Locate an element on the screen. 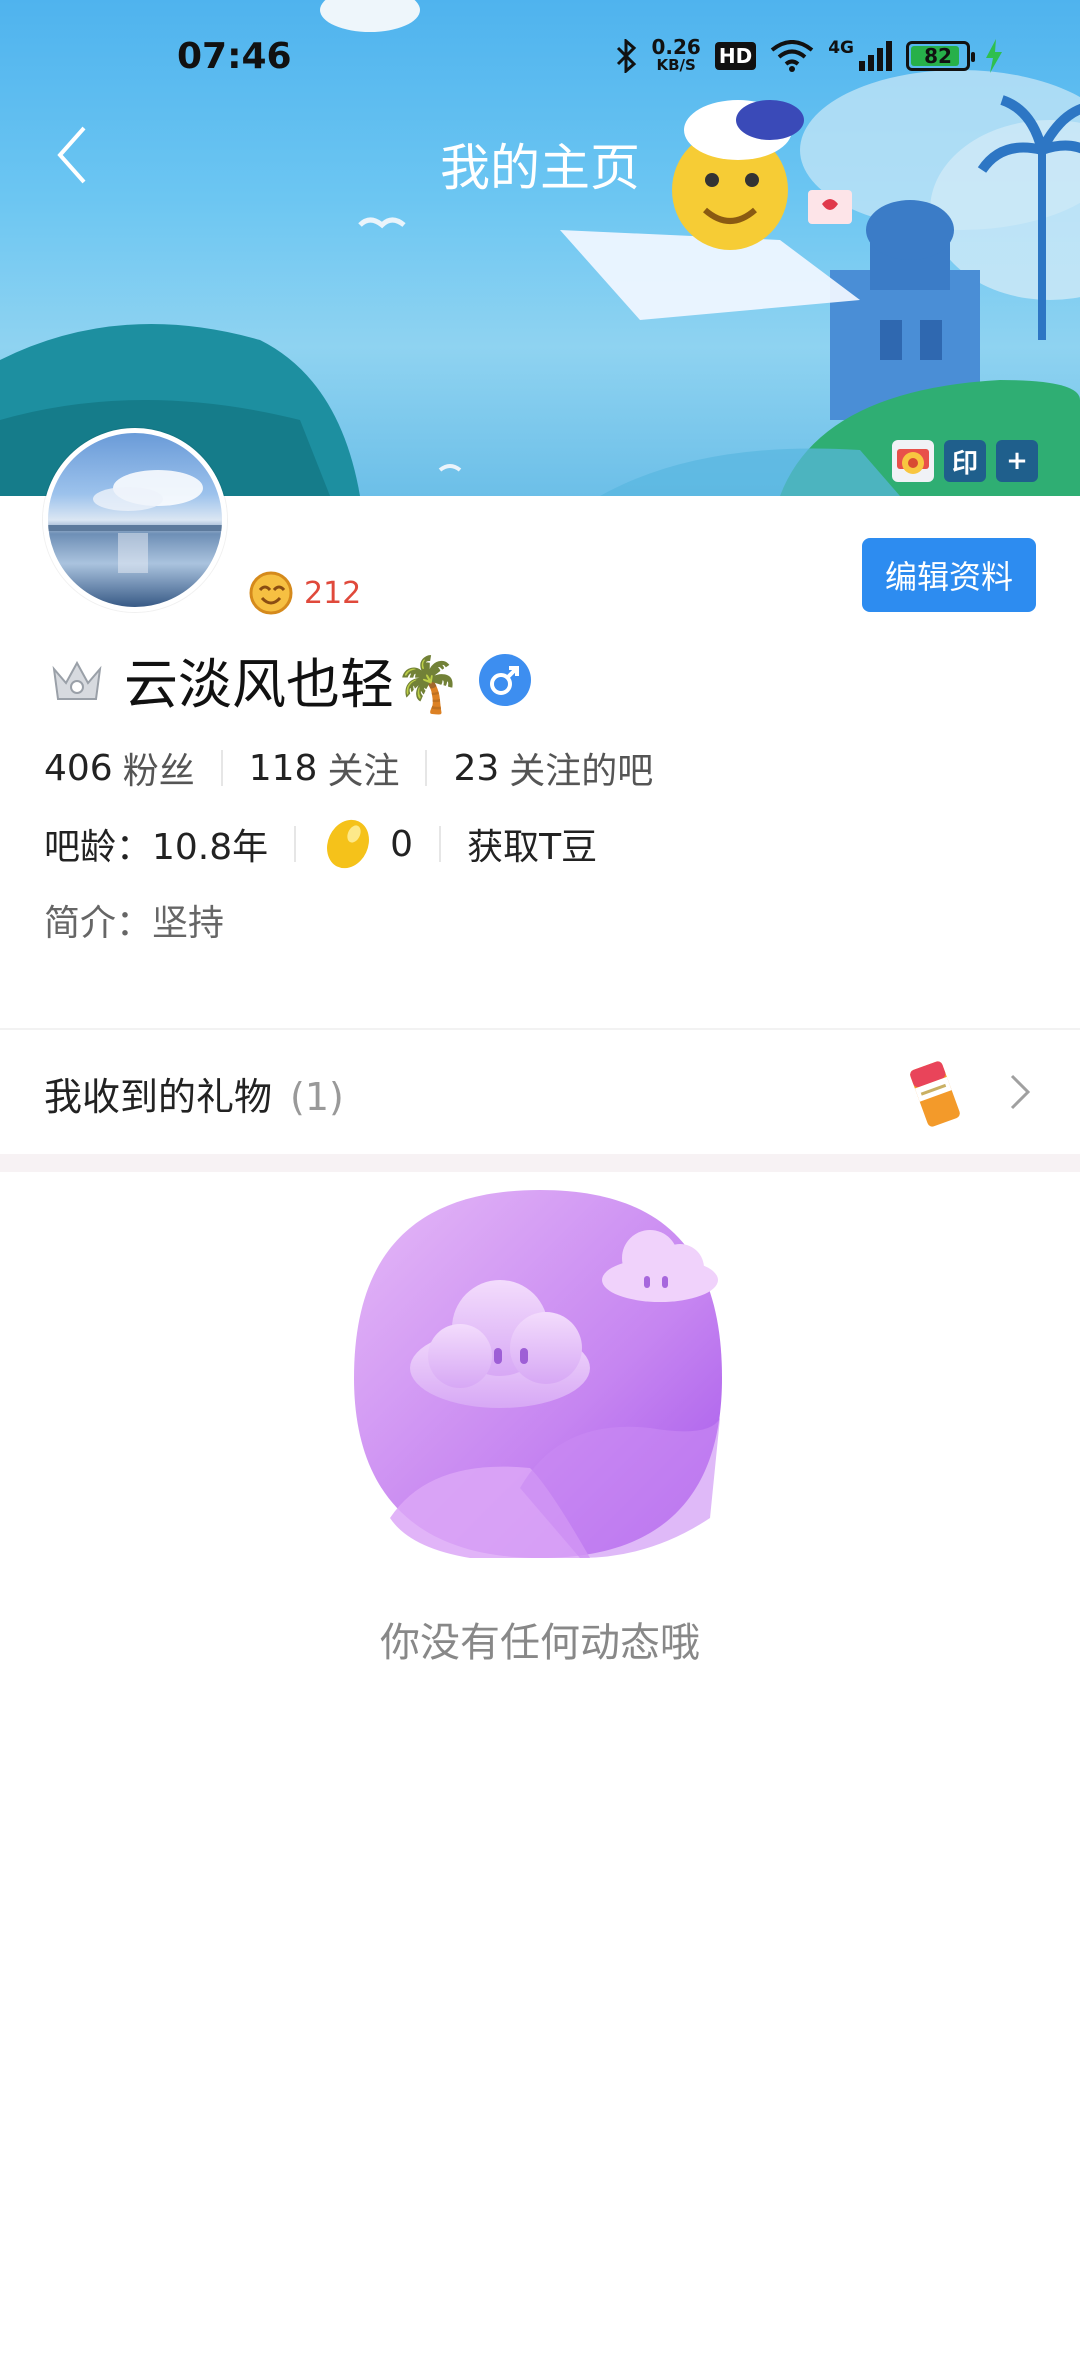  avatar is located at coordinates (135, 520).